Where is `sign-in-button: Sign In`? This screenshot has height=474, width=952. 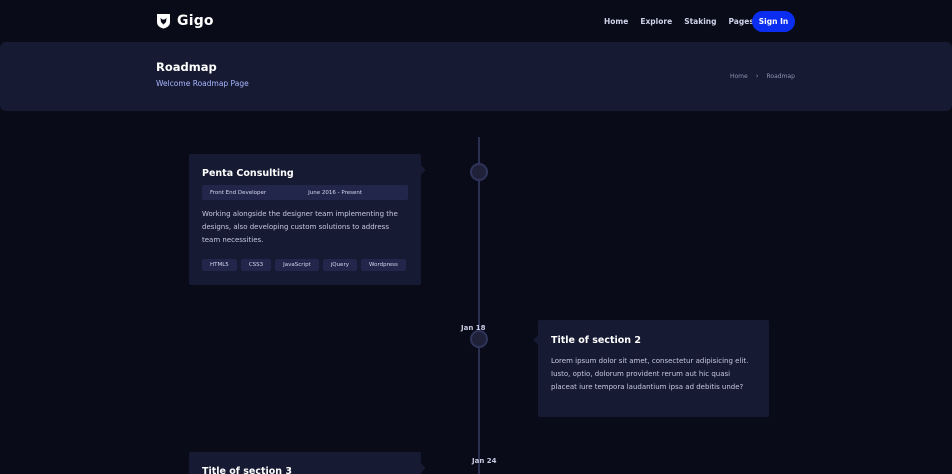
sign-in-button: Sign In is located at coordinates (773, 21).